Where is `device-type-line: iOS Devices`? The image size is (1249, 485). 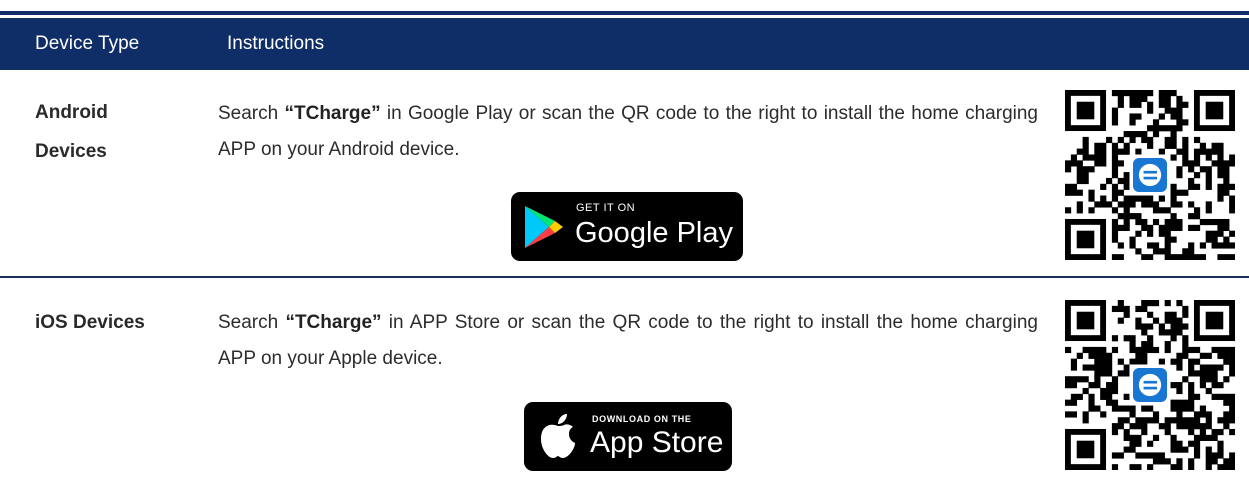 device-type-line: iOS Devices is located at coordinates (90, 322).